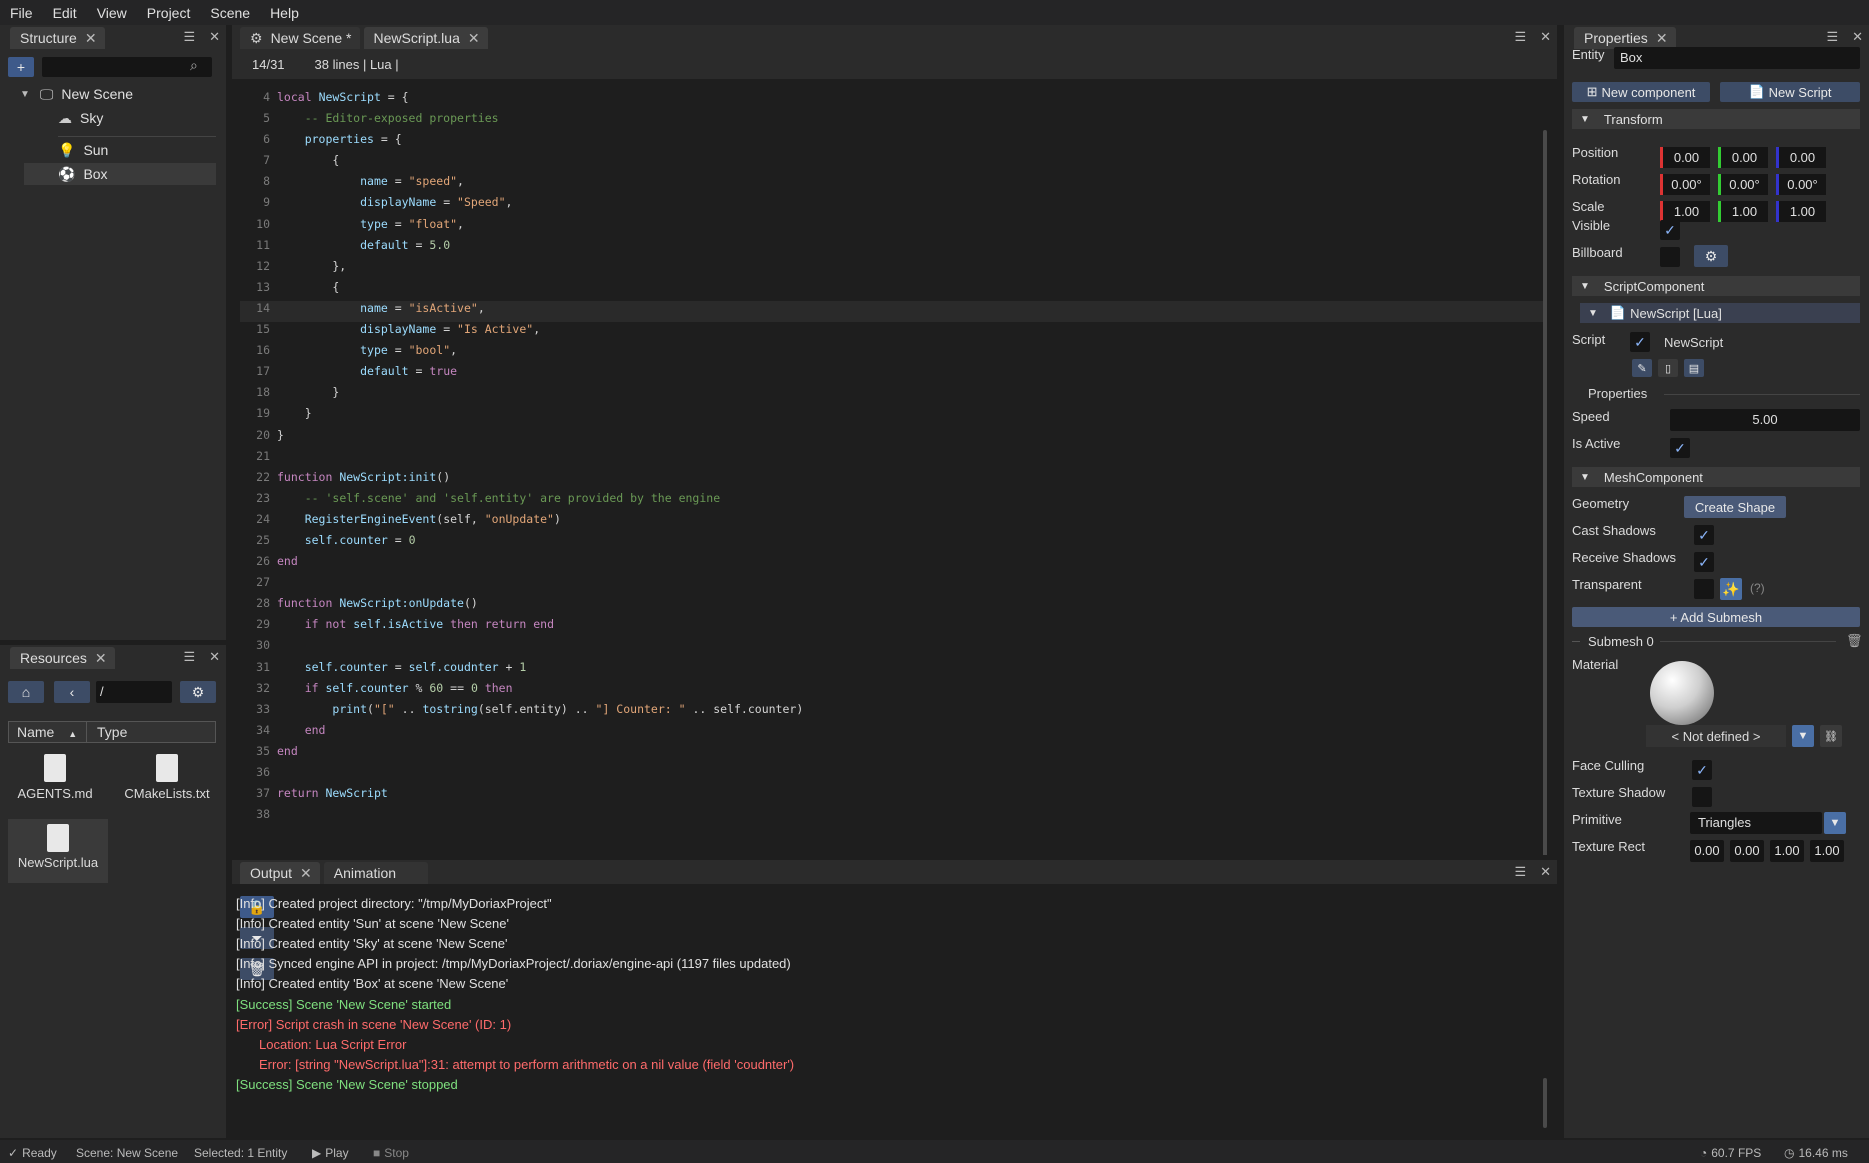 The height and width of the screenshot is (1163, 1869). What do you see at coordinates (230, 13) in the screenshot?
I see `menu-scene: Scene` at bounding box center [230, 13].